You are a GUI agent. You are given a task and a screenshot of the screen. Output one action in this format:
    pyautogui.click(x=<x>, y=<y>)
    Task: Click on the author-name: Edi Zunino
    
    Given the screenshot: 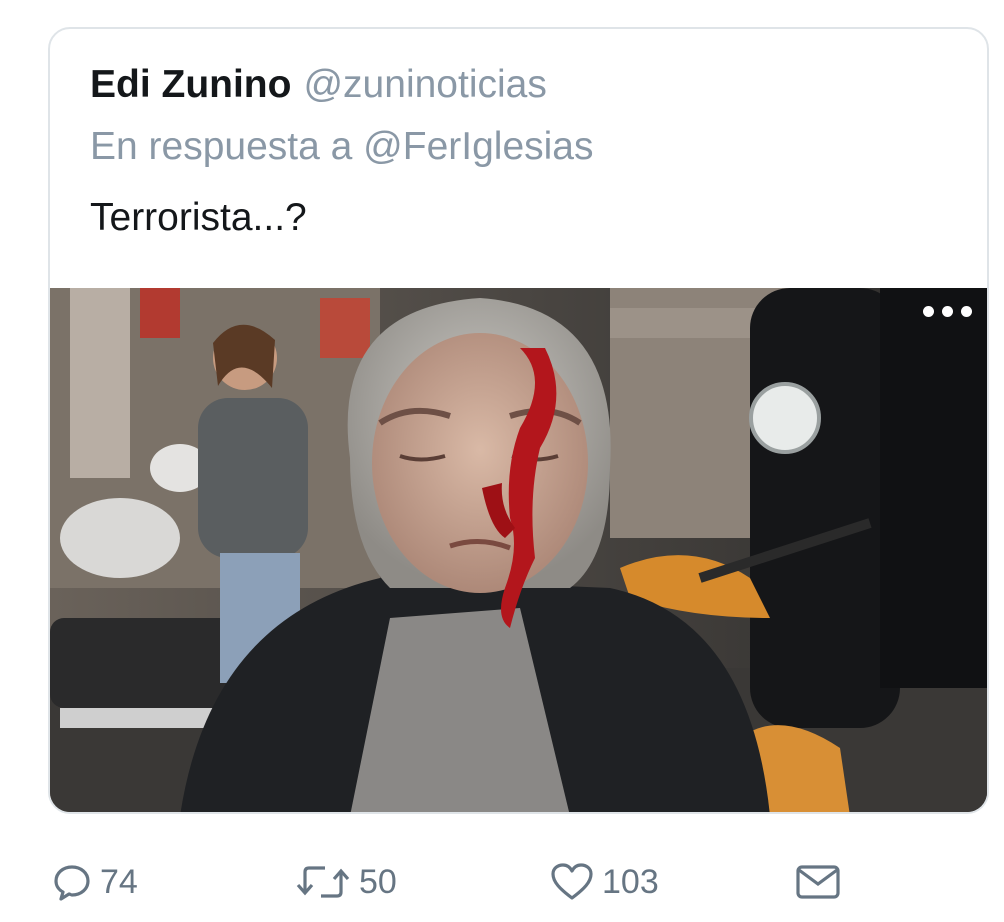 What is the action you would take?
    pyautogui.click(x=190, y=84)
    